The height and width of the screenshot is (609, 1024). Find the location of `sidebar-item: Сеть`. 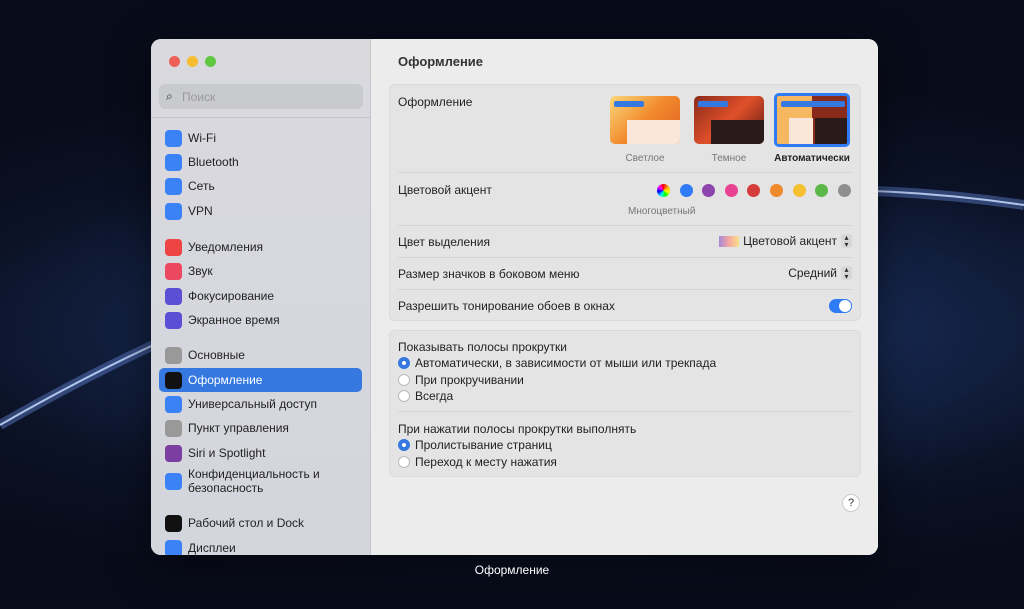

sidebar-item: Сеть is located at coordinates (260, 186).